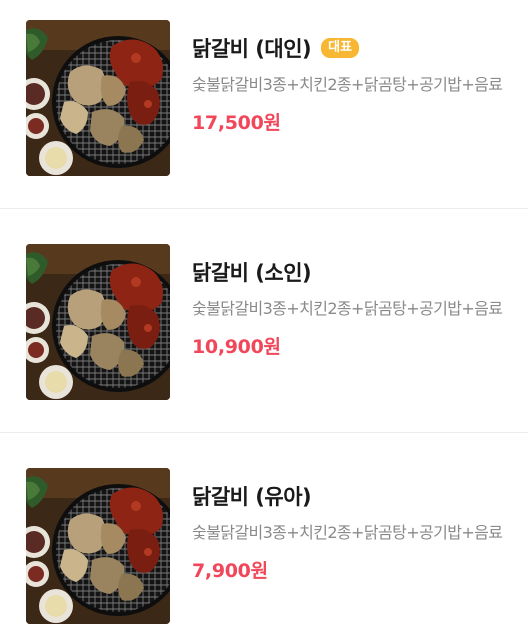 The height and width of the screenshot is (642, 528). Describe the element at coordinates (252, 497) in the screenshot. I see `menu-item-name: 닭갈비 (유아)` at that location.